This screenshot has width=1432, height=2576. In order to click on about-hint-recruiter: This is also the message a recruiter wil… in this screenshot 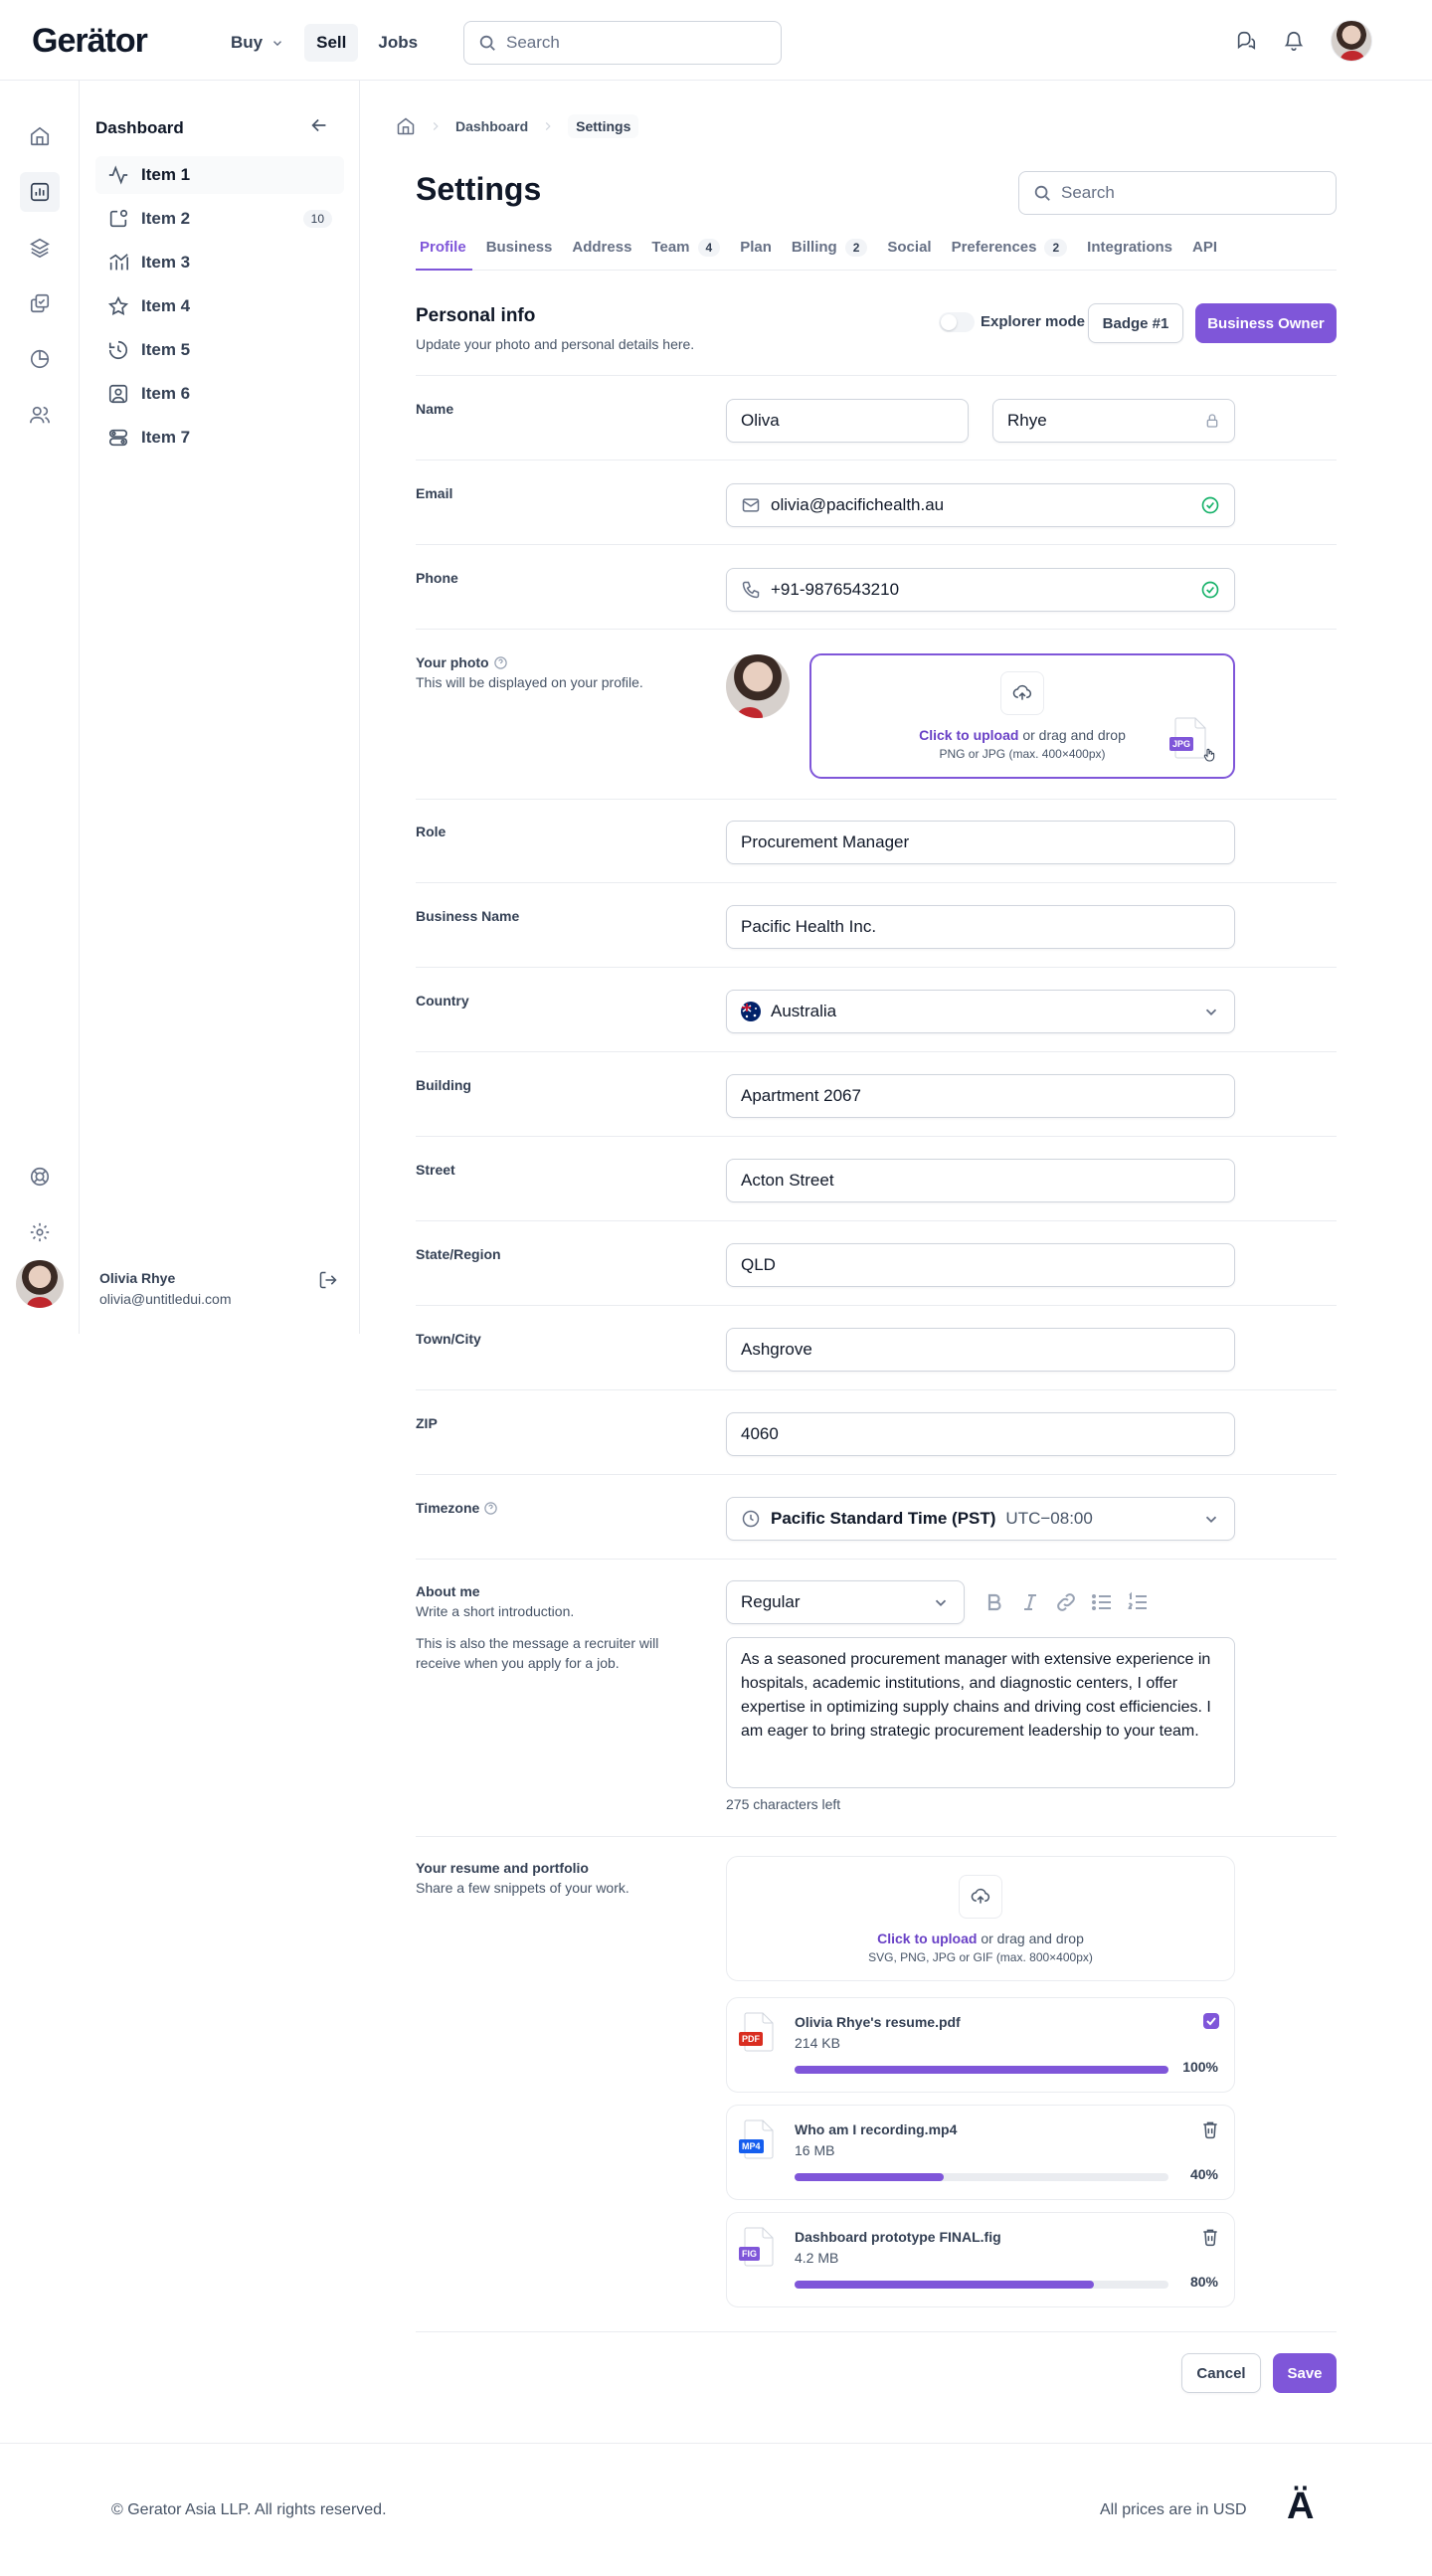, I will do `click(537, 1653)`.